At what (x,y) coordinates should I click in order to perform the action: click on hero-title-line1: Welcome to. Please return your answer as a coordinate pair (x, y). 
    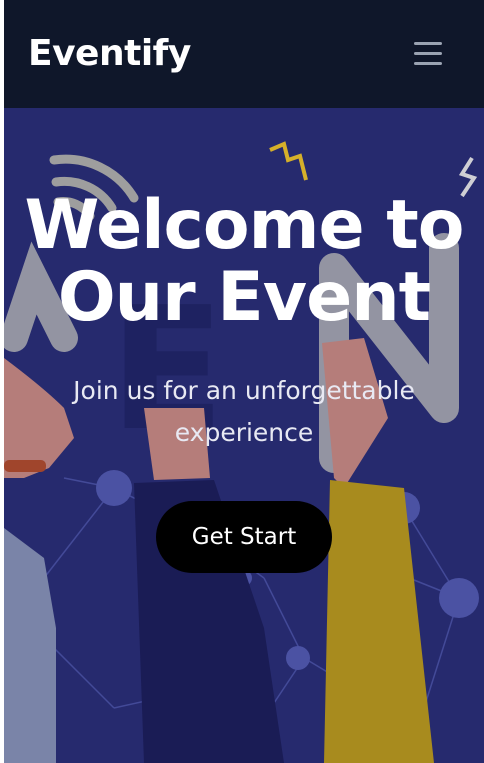
    Looking at the image, I should click on (244, 225).